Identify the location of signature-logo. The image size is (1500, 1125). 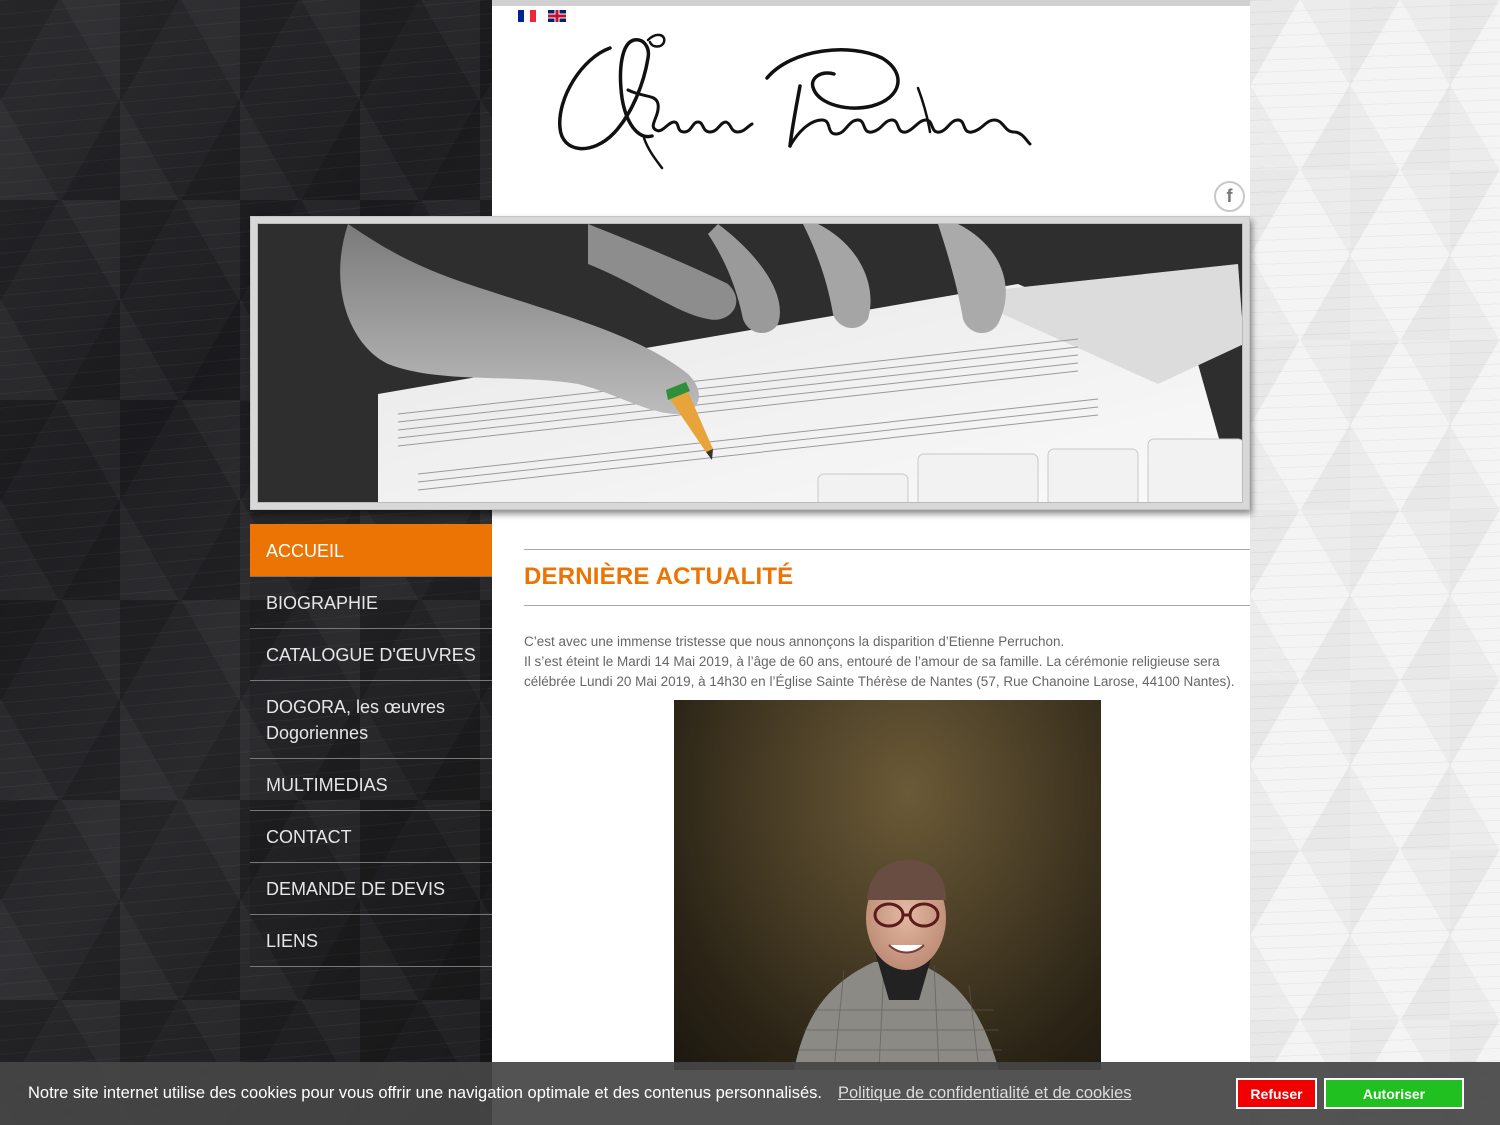
(793, 100).